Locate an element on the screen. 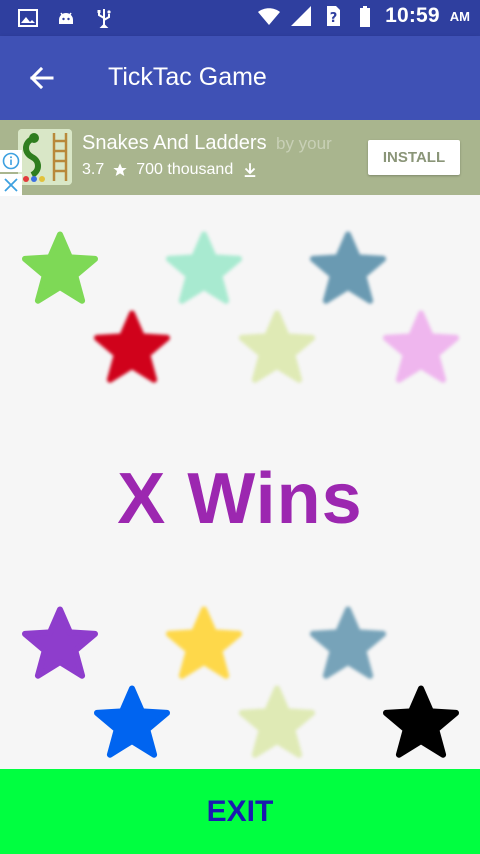 The height and width of the screenshot is (854, 480). download-icon is located at coordinates (250, 170).